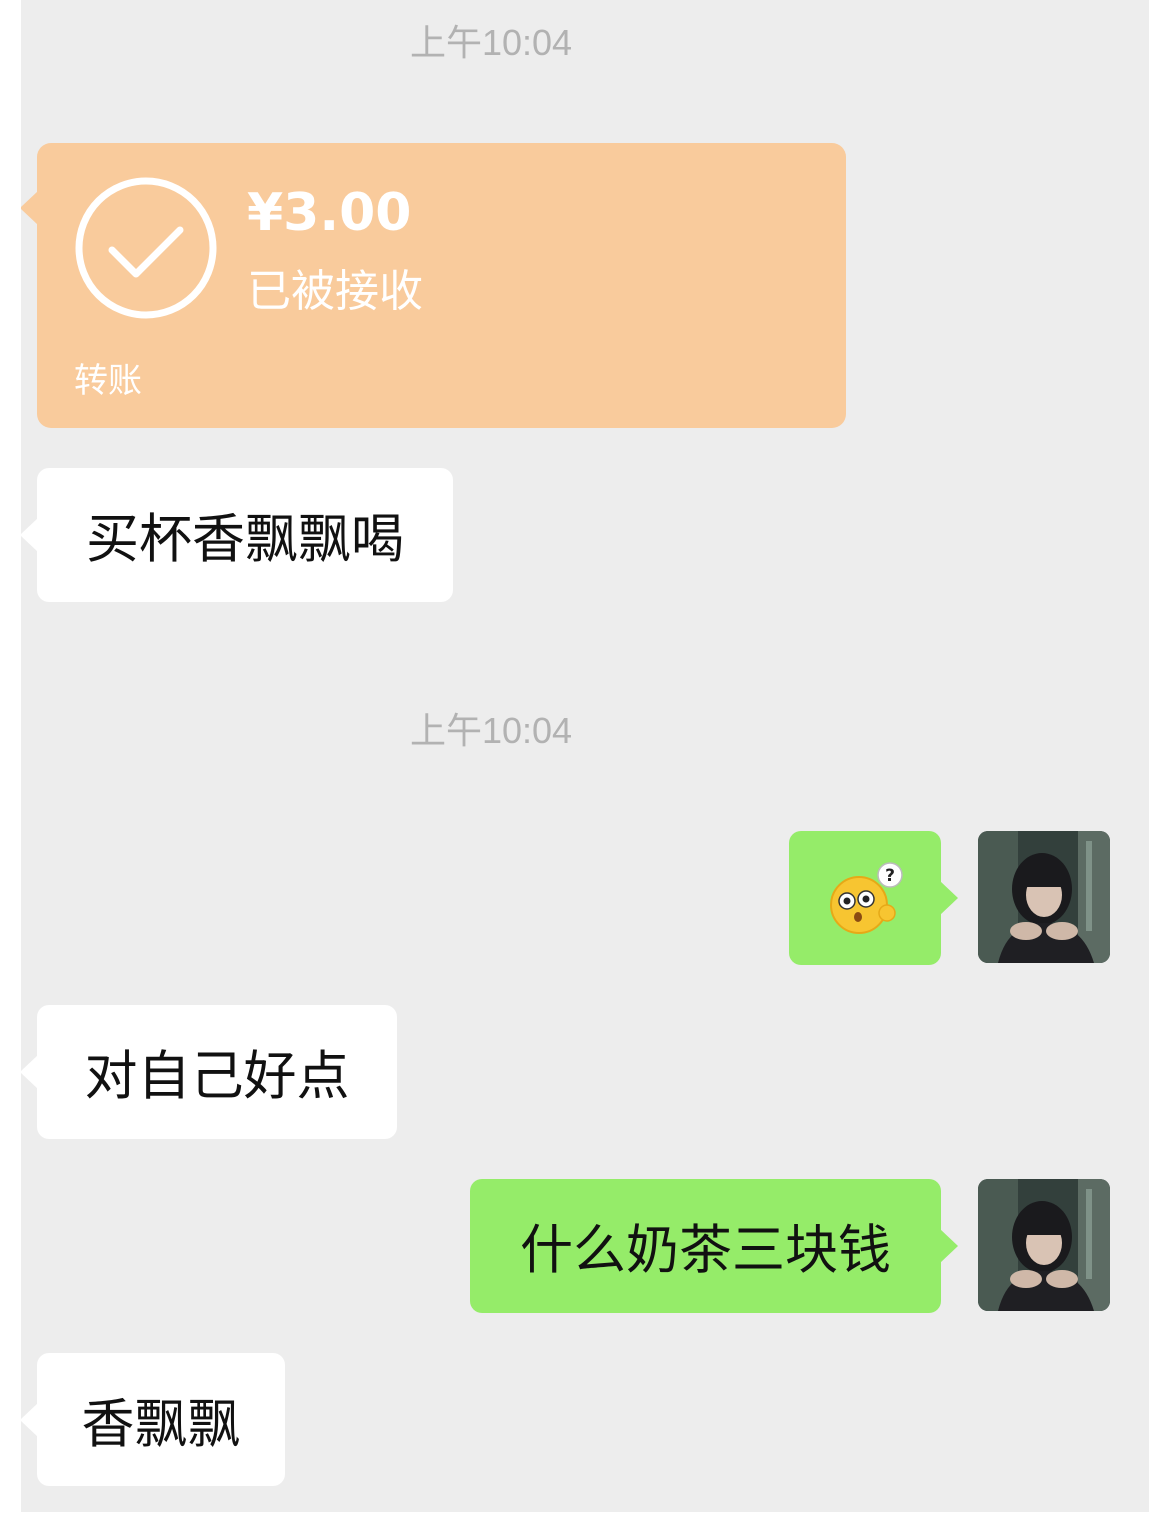  What do you see at coordinates (108, 381) in the screenshot?
I see `transfer-label: 转账` at bounding box center [108, 381].